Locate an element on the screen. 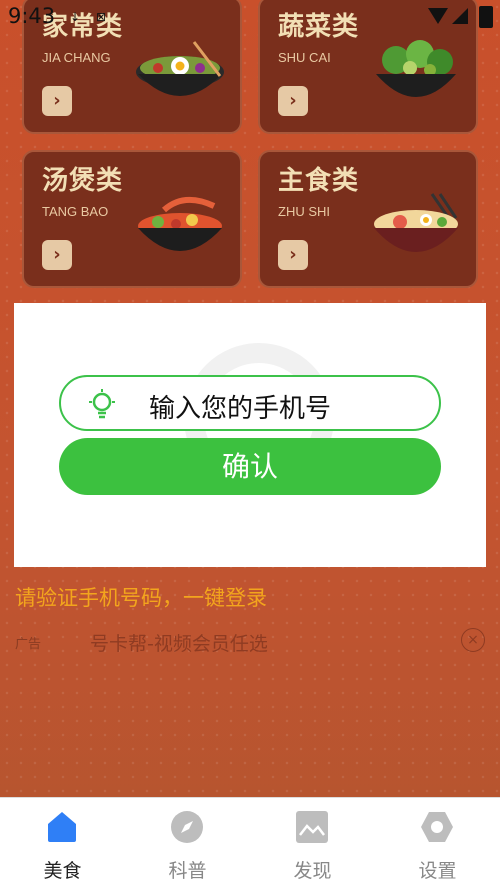  confirm-button: 确认 is located at coordinates (250, 466).